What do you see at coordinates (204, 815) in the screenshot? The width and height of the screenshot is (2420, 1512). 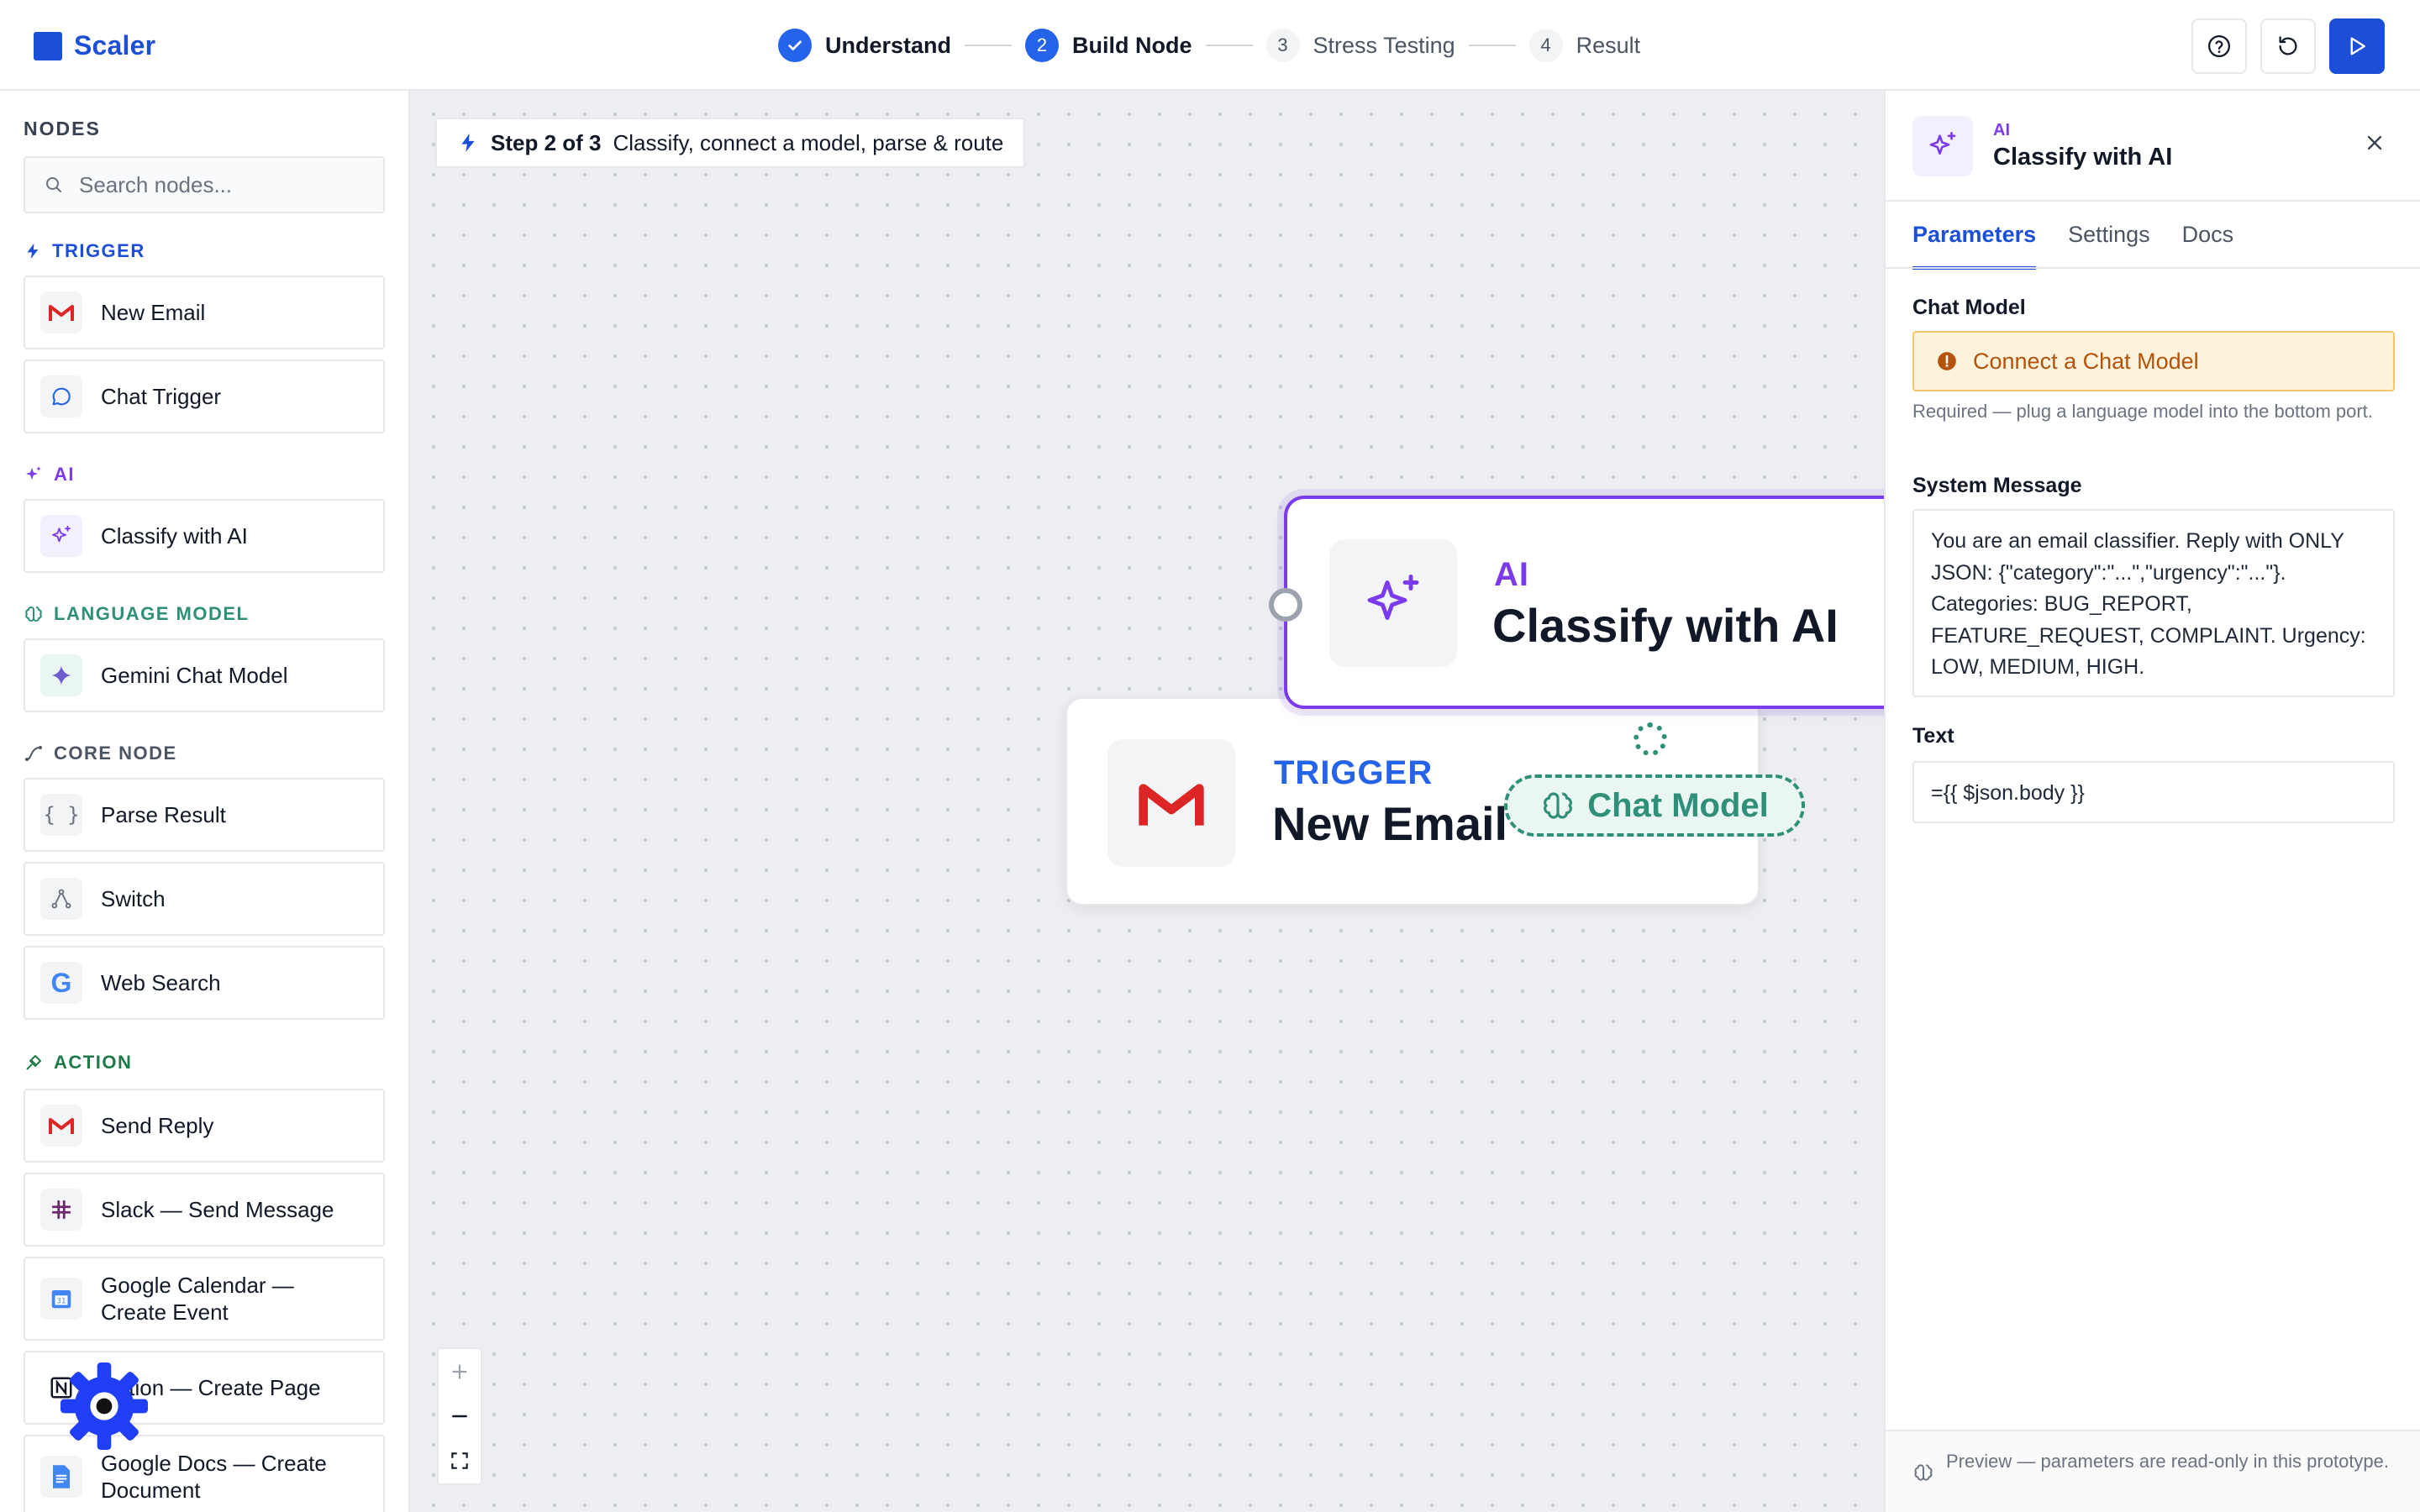 I see `sidebar-item-parse-result: { } Parse Result` at bounding box center [204, 815].